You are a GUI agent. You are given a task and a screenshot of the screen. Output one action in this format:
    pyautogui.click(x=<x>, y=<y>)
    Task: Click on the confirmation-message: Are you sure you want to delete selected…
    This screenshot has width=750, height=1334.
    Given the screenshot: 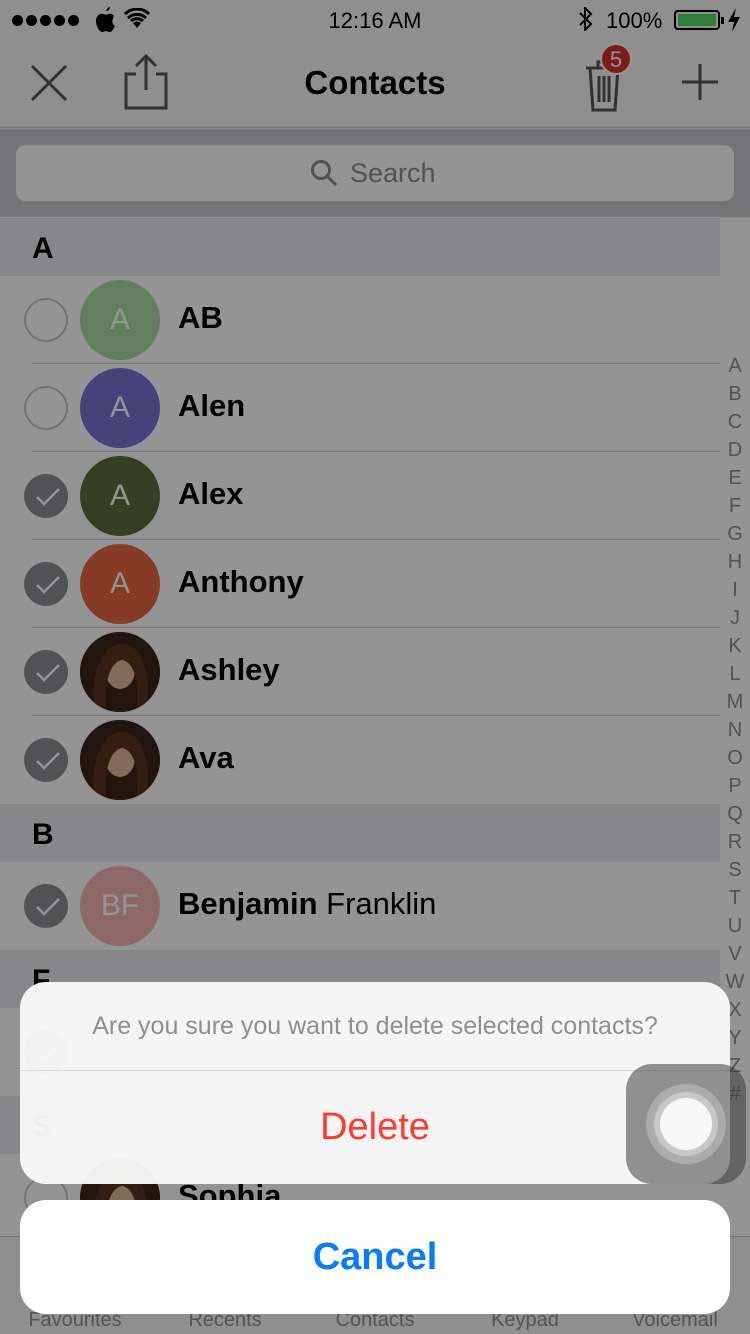 What is the action you would take?
    pyautogui.click(x=375, y=1026)
    